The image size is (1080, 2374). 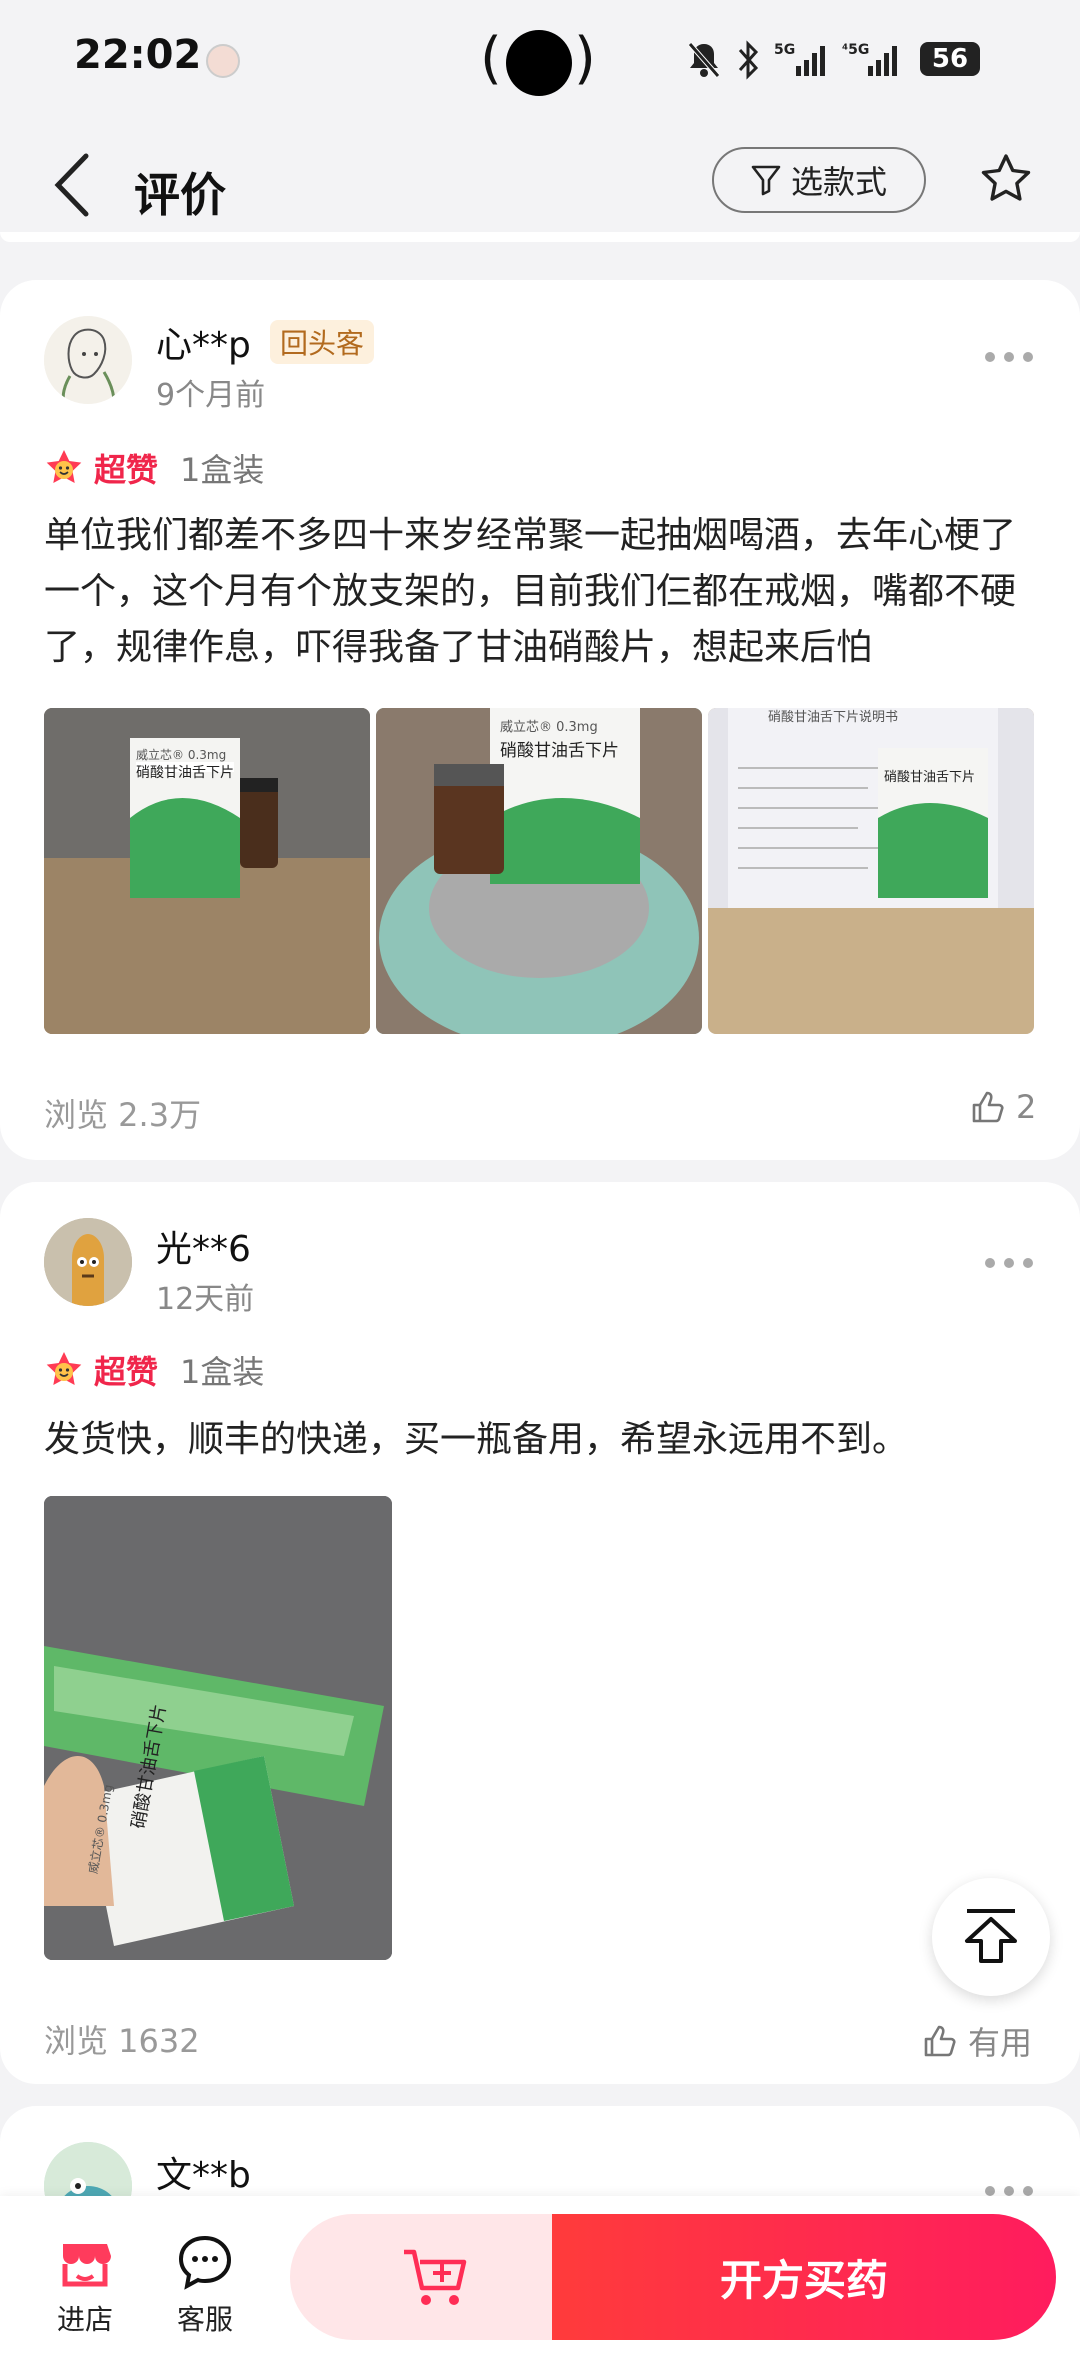 I want to click on add-to-cart-button, so click(x=435, y=2277).